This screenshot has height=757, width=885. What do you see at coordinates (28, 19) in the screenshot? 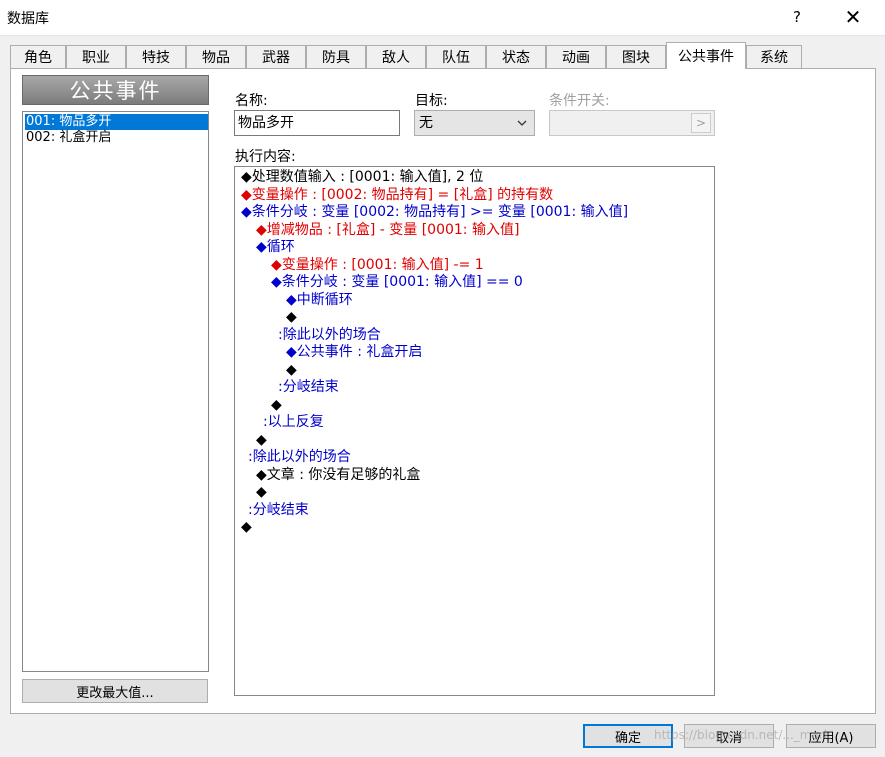
I see `window-title: 数据库` at bounding box center [28, 19].